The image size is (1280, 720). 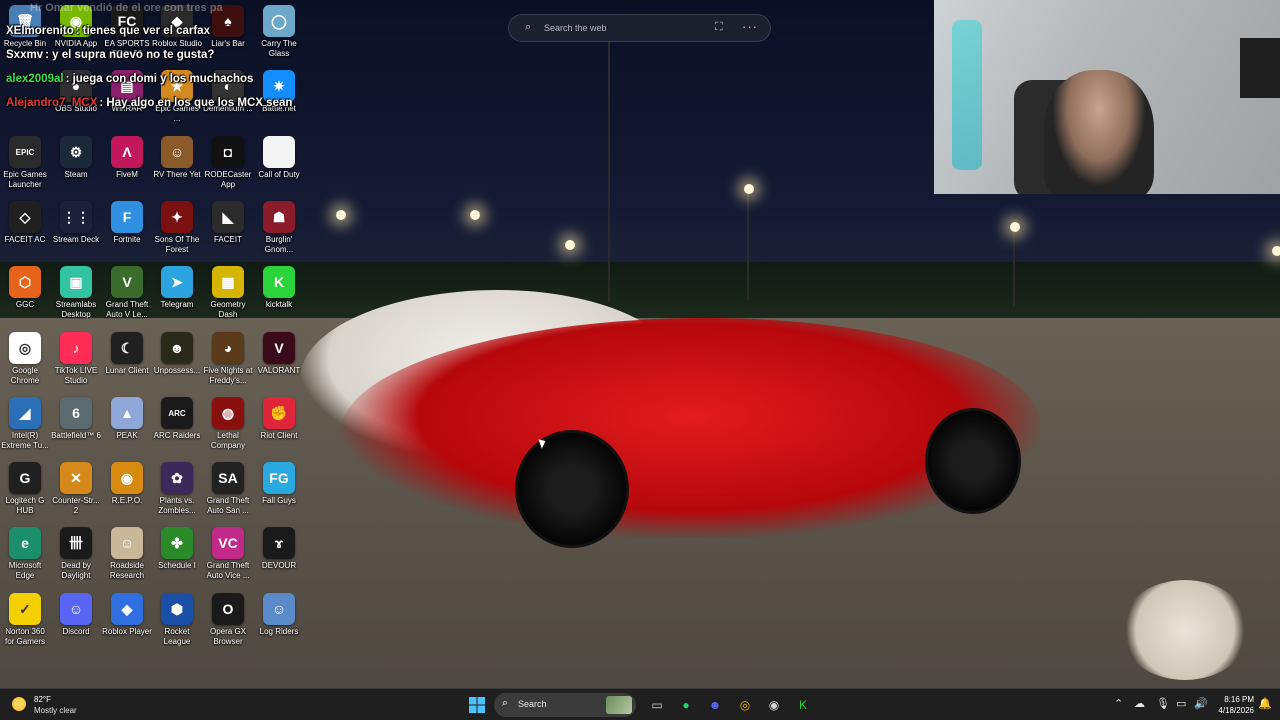 I want to click on desktop-icon-rodecaster: ◘ RODECaster App, so click(x=228, y=162).